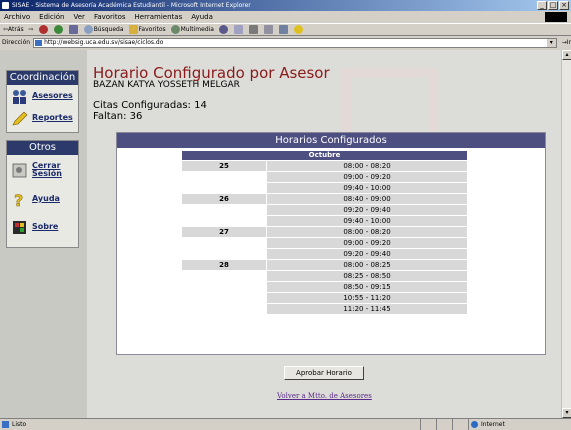 The image size is (571, 430). I want to click on go-button: →Ir, so click(566, 42).